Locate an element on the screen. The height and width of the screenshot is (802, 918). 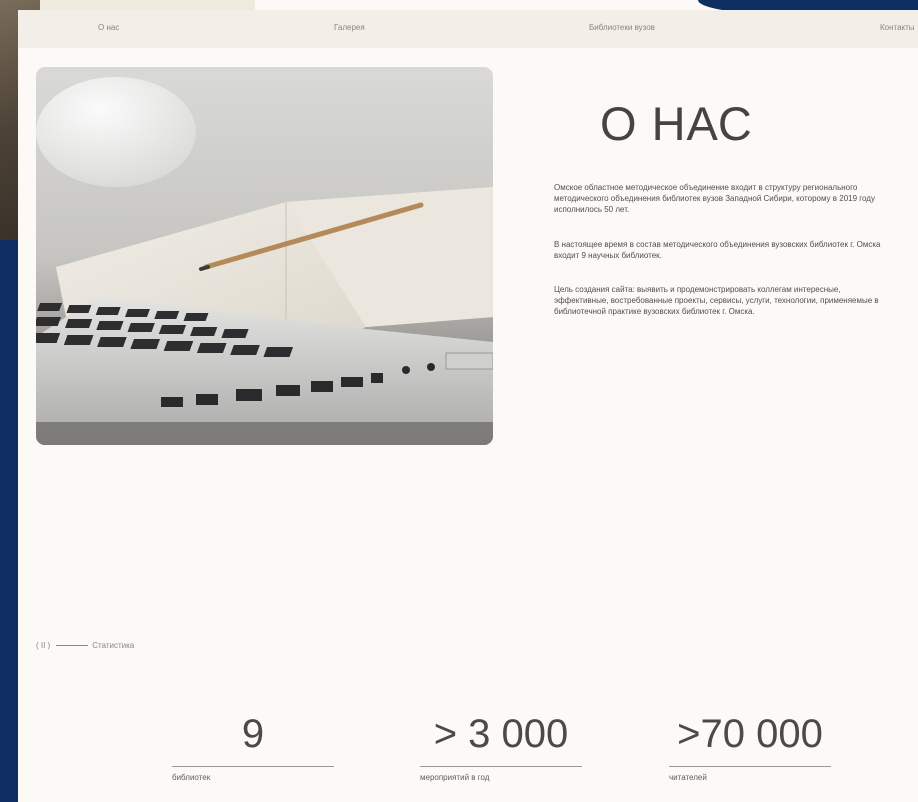
section-label-statistics: ( II ) Статистика is located at coordinates (85, 645).